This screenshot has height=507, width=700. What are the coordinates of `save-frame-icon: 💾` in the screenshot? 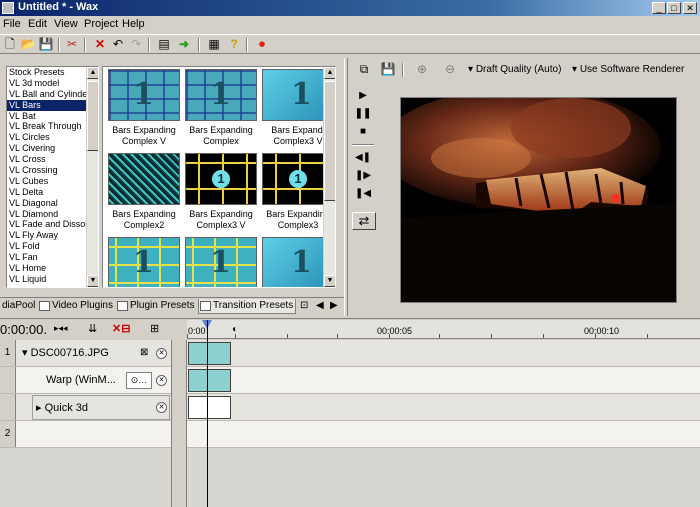 It's located at (388, 70).